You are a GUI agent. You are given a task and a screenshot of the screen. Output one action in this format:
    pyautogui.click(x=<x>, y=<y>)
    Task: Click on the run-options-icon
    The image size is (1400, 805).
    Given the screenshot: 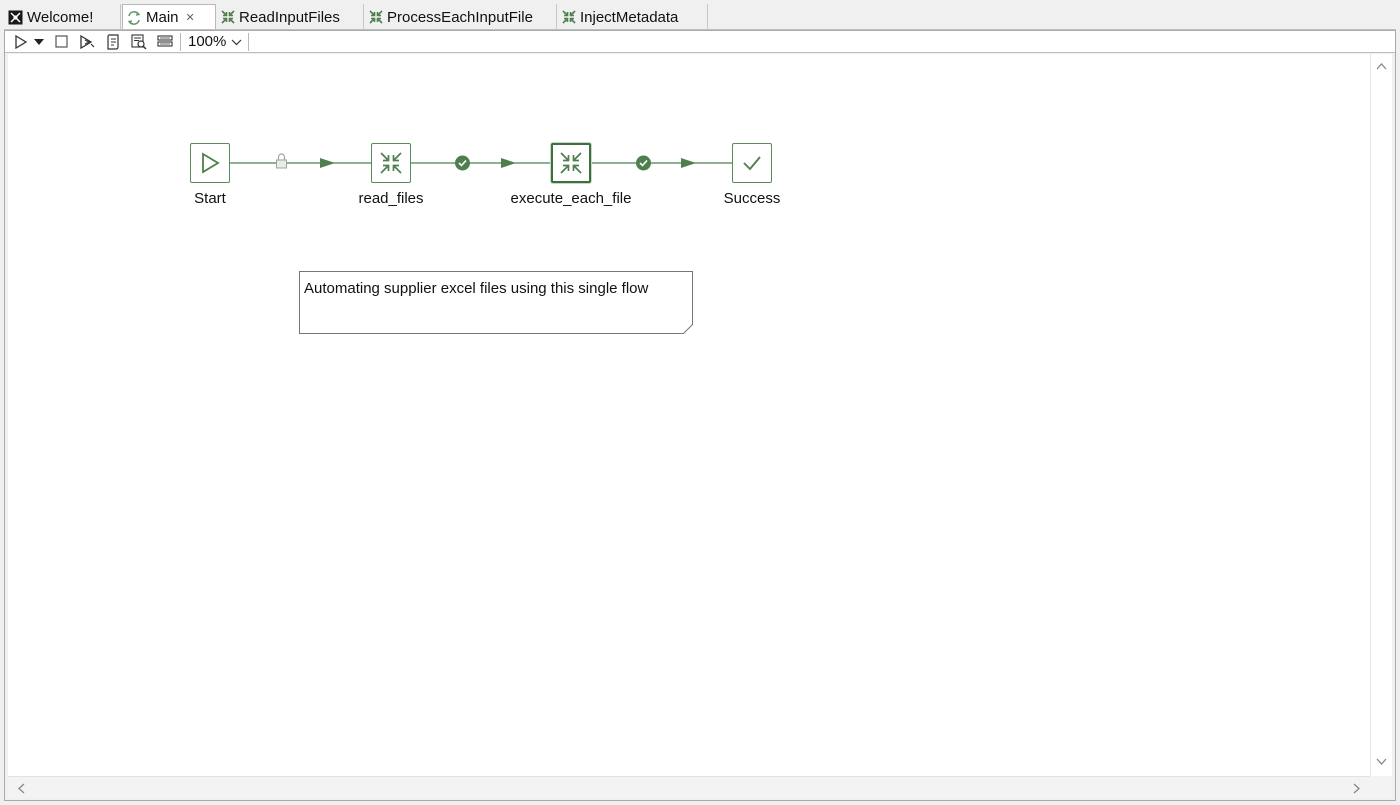 What is the action you would take?
    pyautogui.click(x=39, y=42)
    